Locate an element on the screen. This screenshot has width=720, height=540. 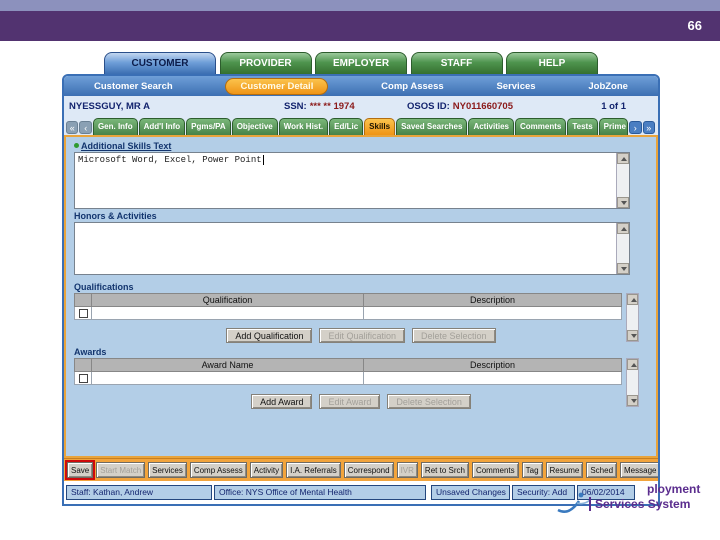
subtab-pgms-pa: Pgms/PA is located at coordinates (208, 126).